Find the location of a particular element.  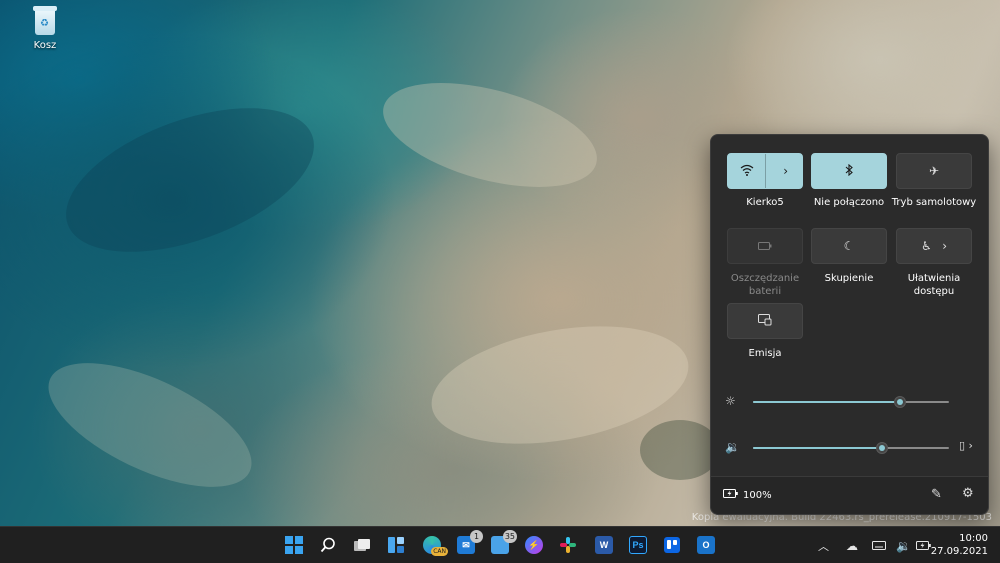

search-icon is located at coordinates (327, 545).